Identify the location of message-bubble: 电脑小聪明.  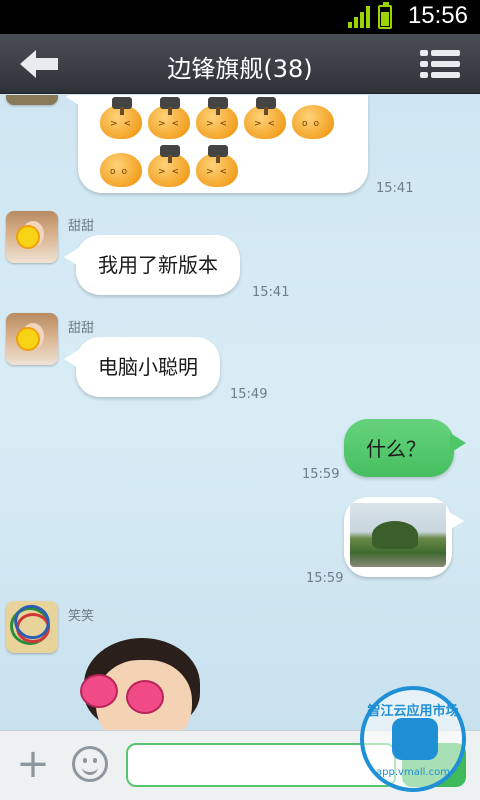
(142, 367).